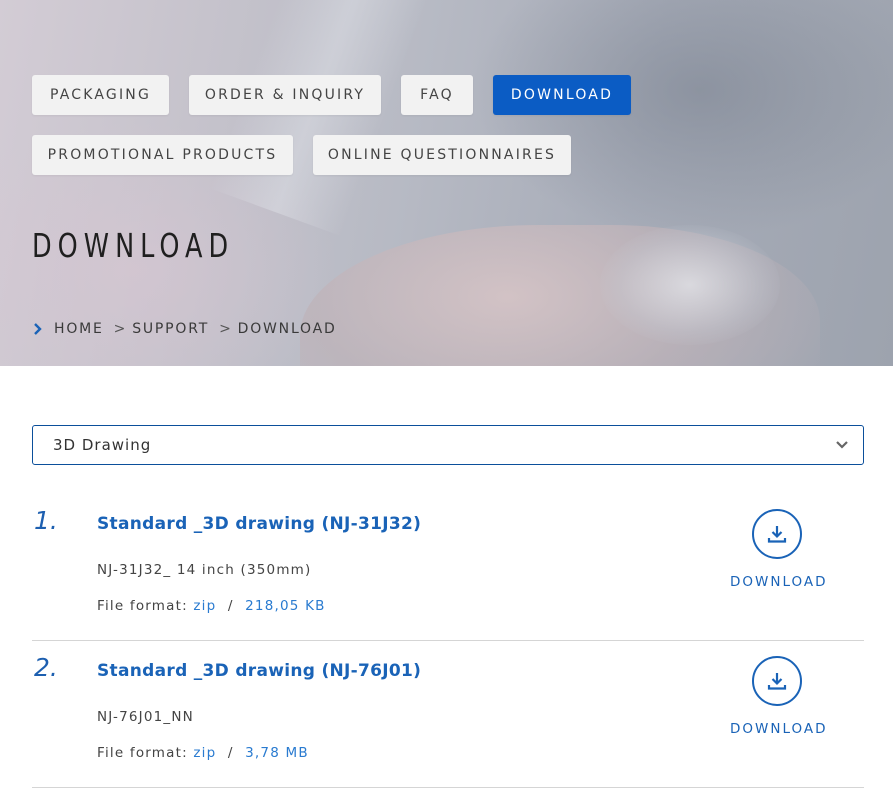  What do you see at coordinates (145, 717) in the screenshot?
I see `item-description: NJ-76J01_NN` at bounding box center [145, 717].